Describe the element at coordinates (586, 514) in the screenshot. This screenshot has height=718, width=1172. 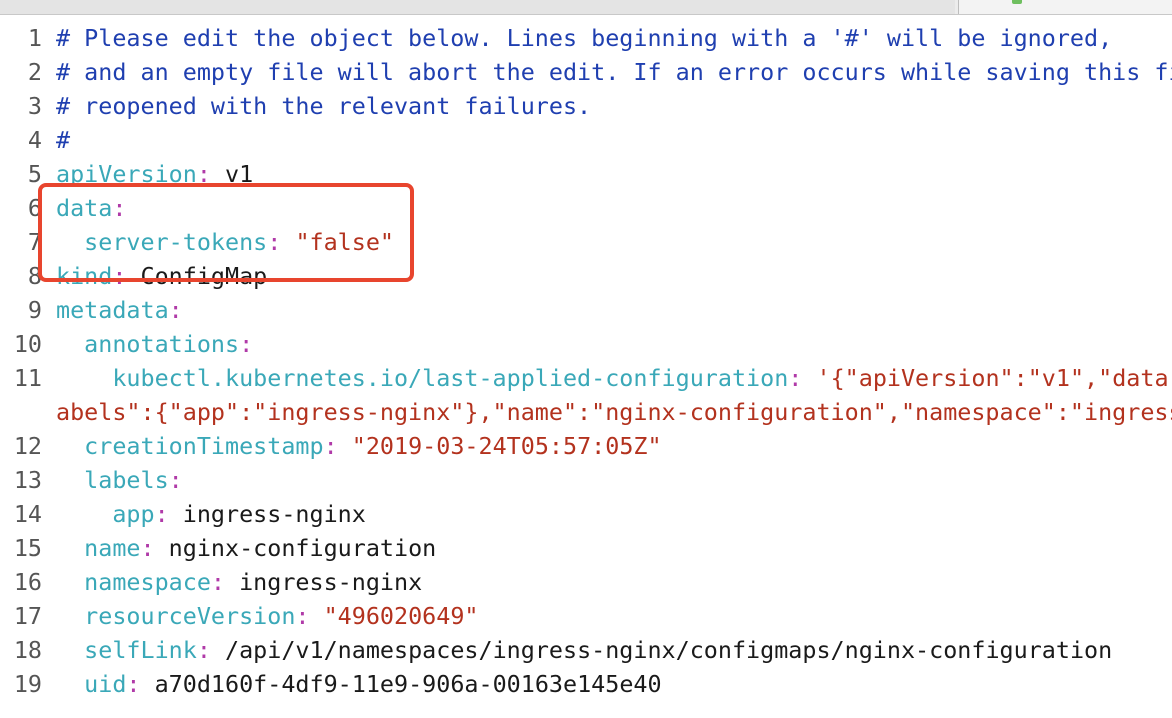
I see `code-line: 14 app: ingress-nginx` at that location.